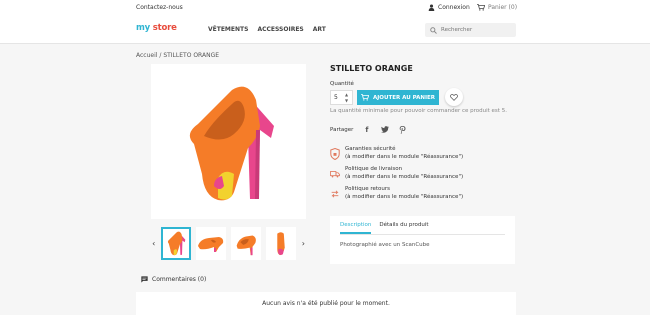 The width and height of the screenshot is (650, 315). I want to click on store-logo: my store, so click(156, 28).